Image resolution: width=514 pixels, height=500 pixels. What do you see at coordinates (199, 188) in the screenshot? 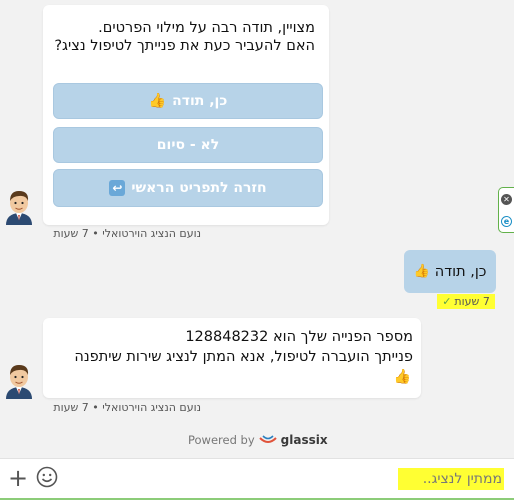
I see `quick-reply-label: חזרה לתפריט הראשי` at bounding box center [199, 188].